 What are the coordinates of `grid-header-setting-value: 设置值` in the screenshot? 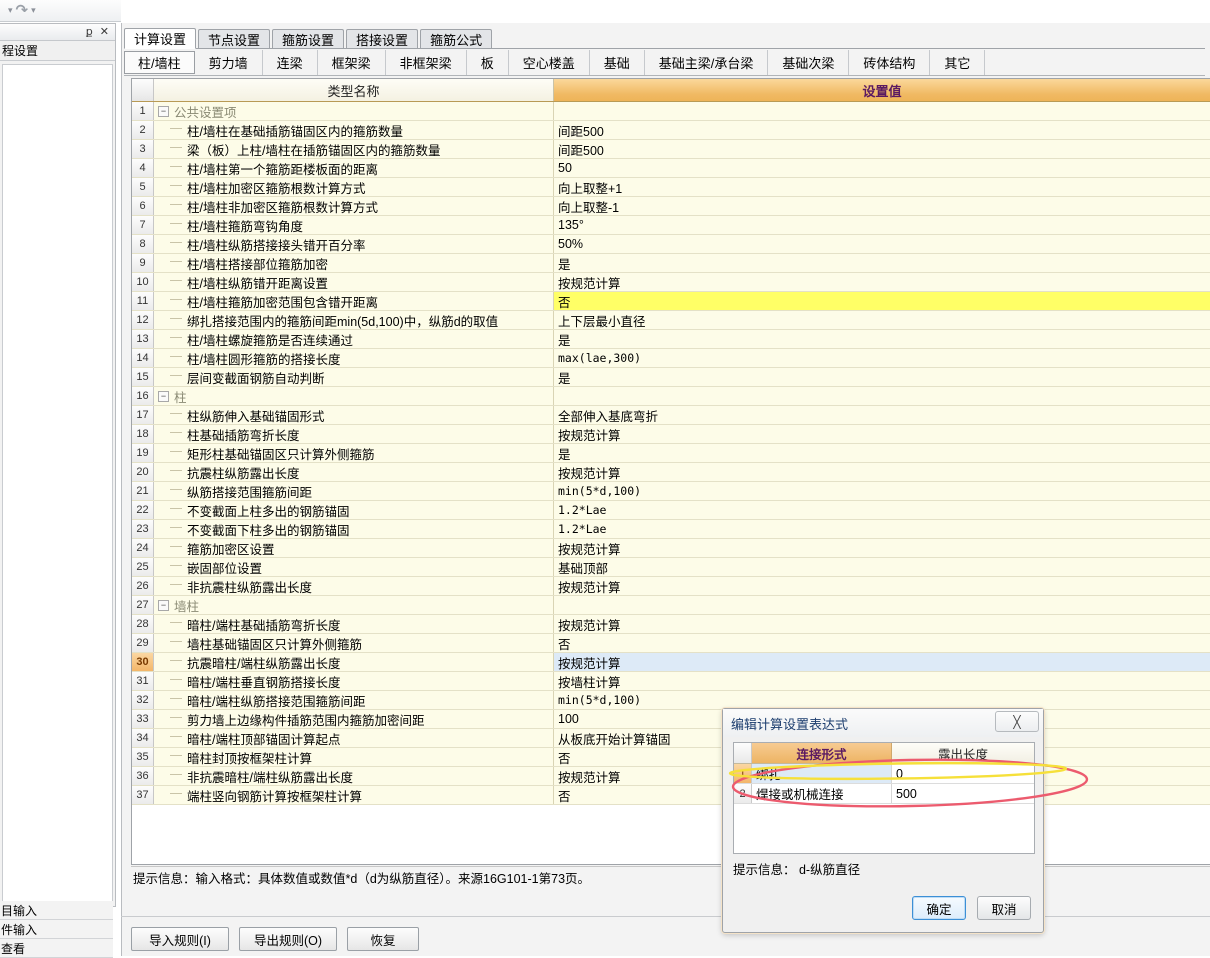 It's located at (882, 90).